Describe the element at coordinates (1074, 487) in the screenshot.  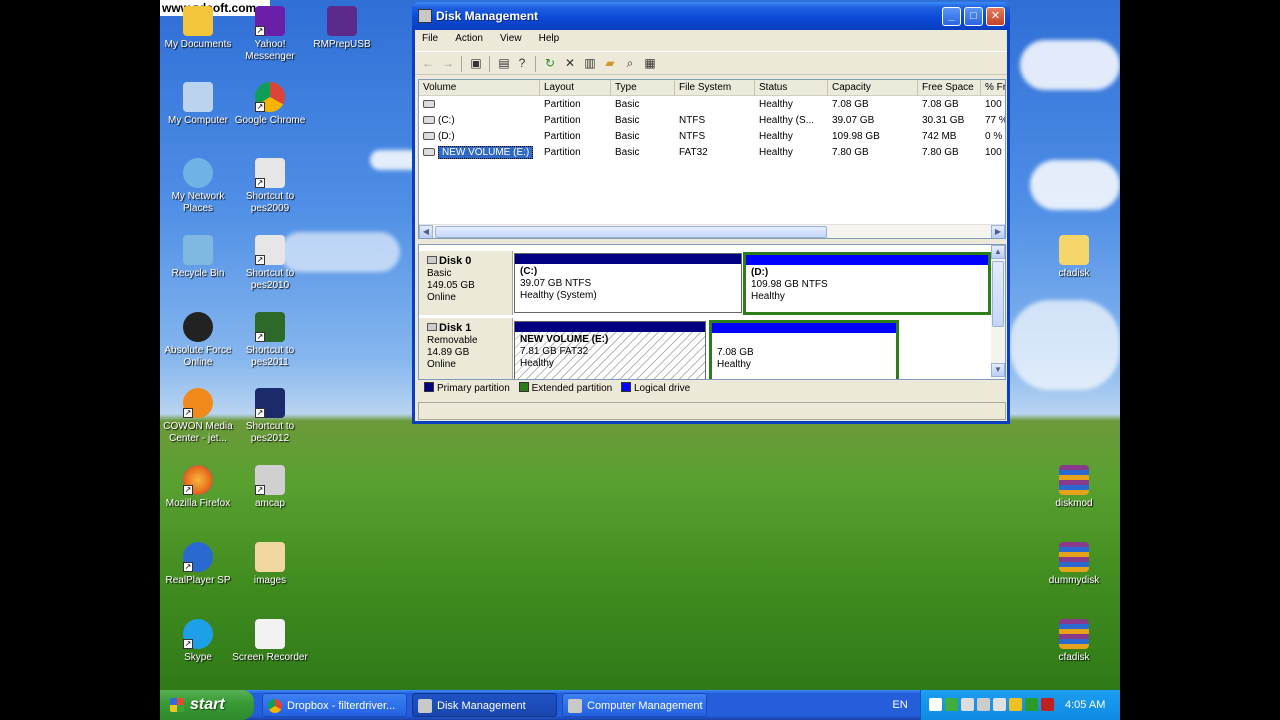
I see `desktop-icon-diskmod: diskmod` at that location.